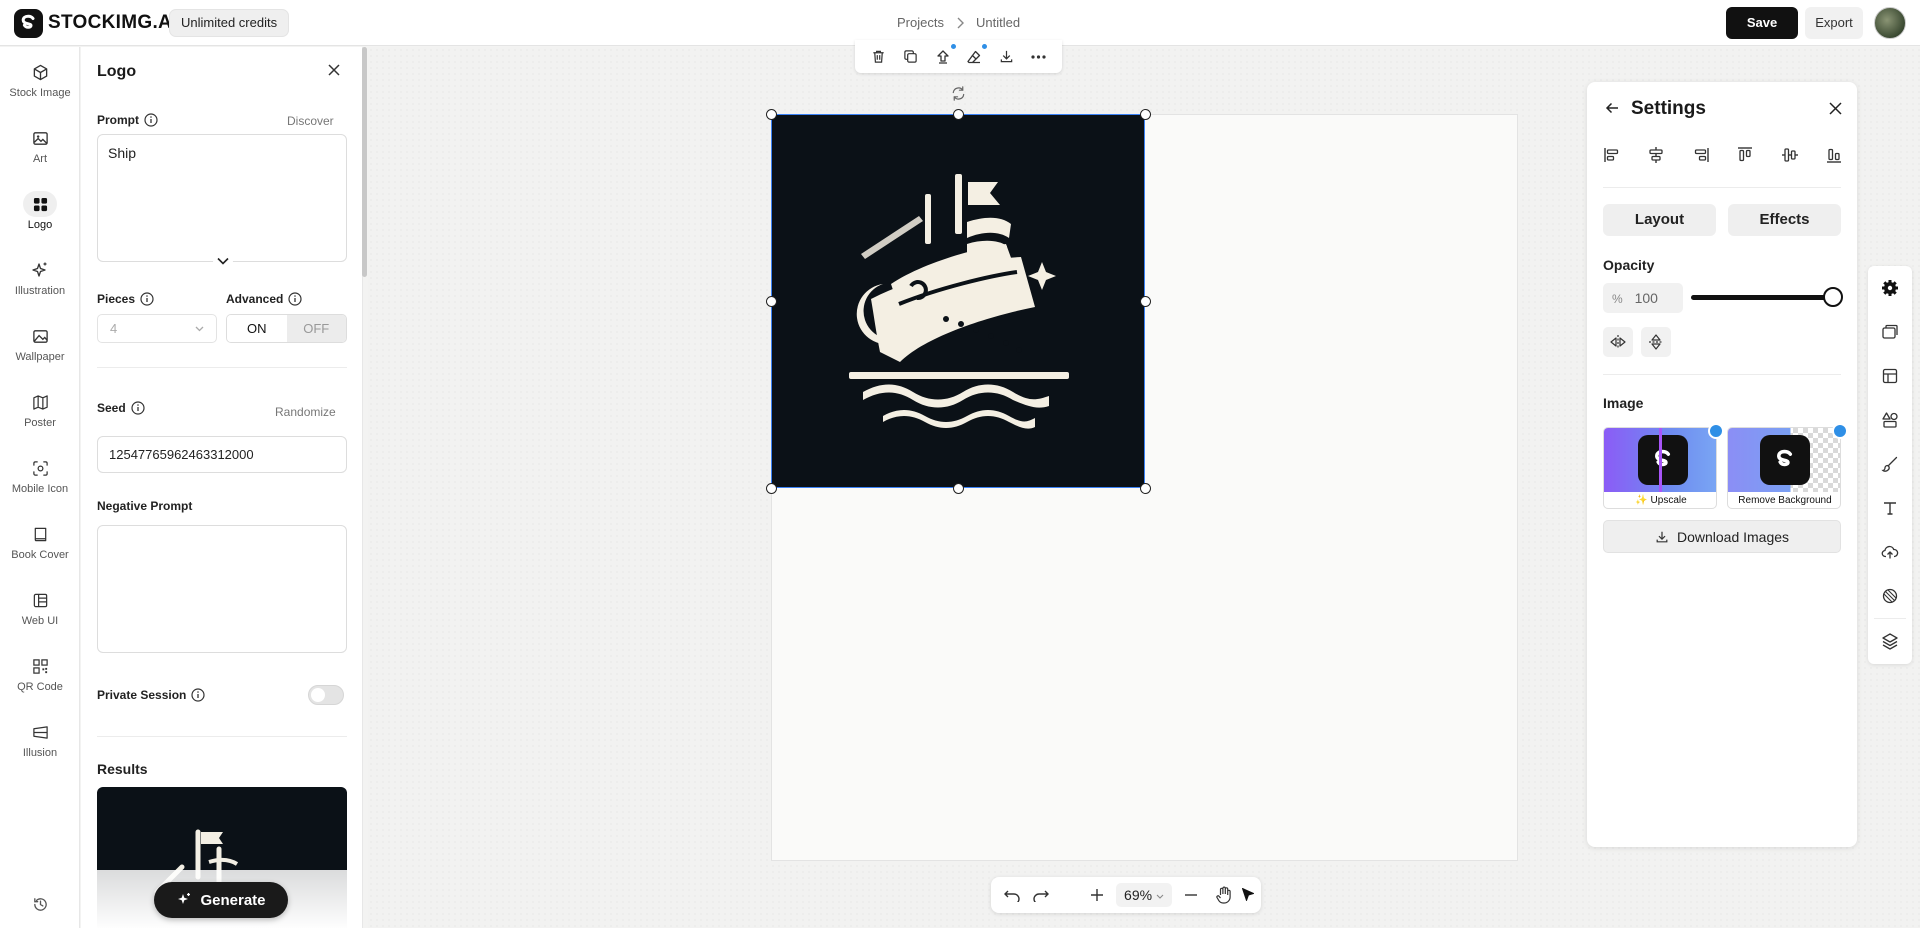 Image resolution: width=1920 pixels, height=928 pixels. Describe the element at coordinates (1041, 895) in the screenshot. I see `redo-icon` at that location.